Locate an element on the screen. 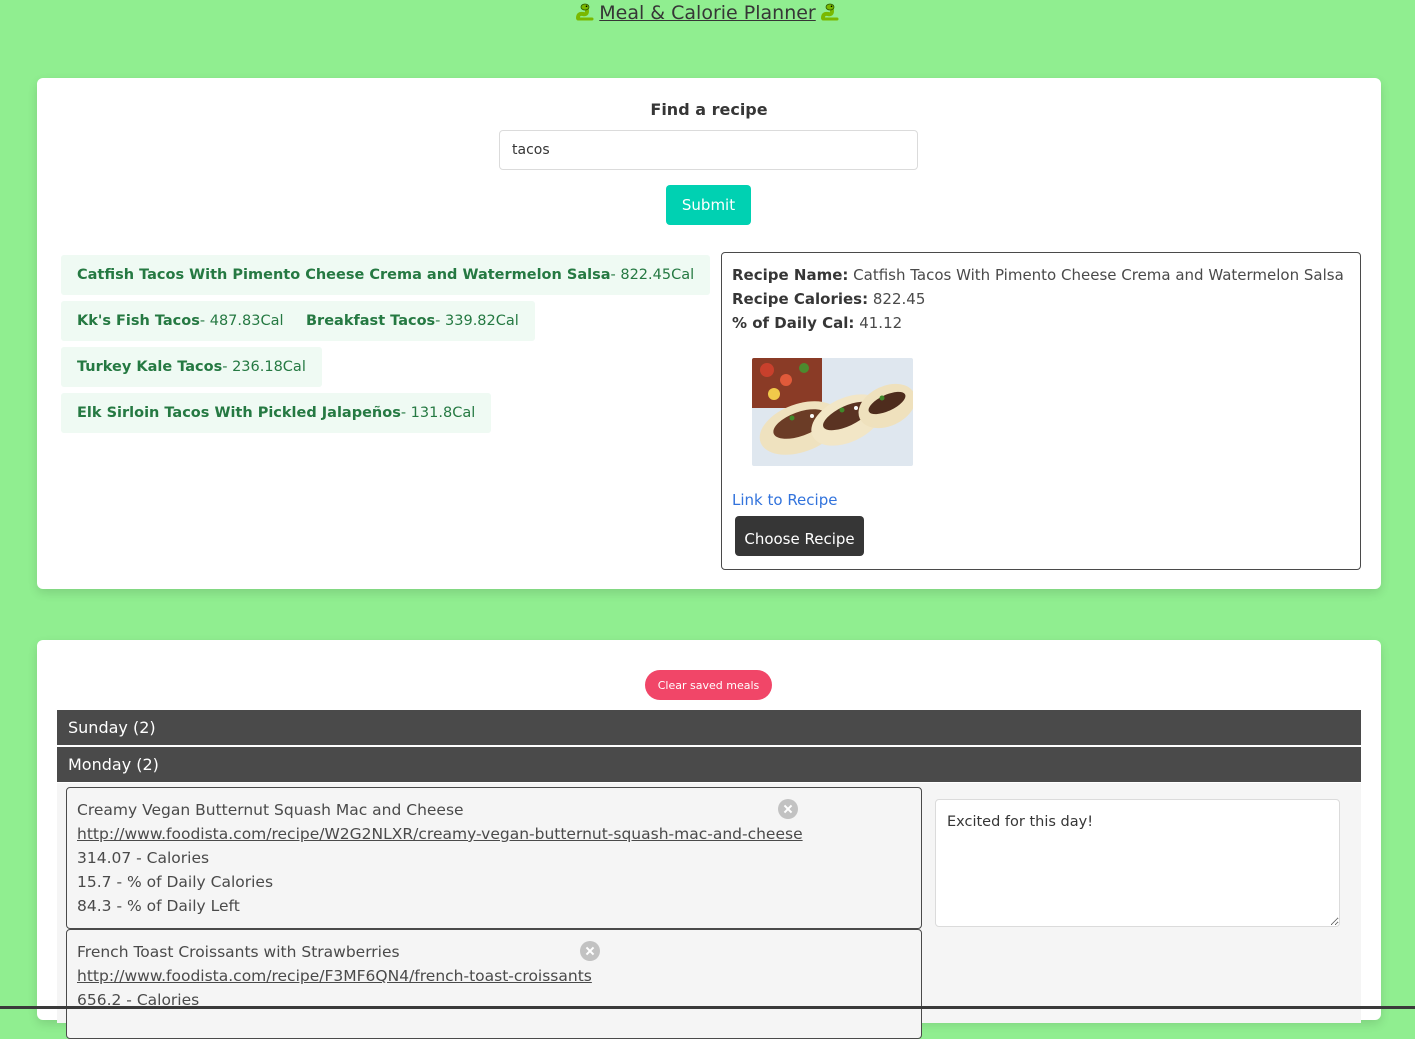  recipe-calories-row: Recipe Calories: 822.45 is located at coordinates (1041, 299).